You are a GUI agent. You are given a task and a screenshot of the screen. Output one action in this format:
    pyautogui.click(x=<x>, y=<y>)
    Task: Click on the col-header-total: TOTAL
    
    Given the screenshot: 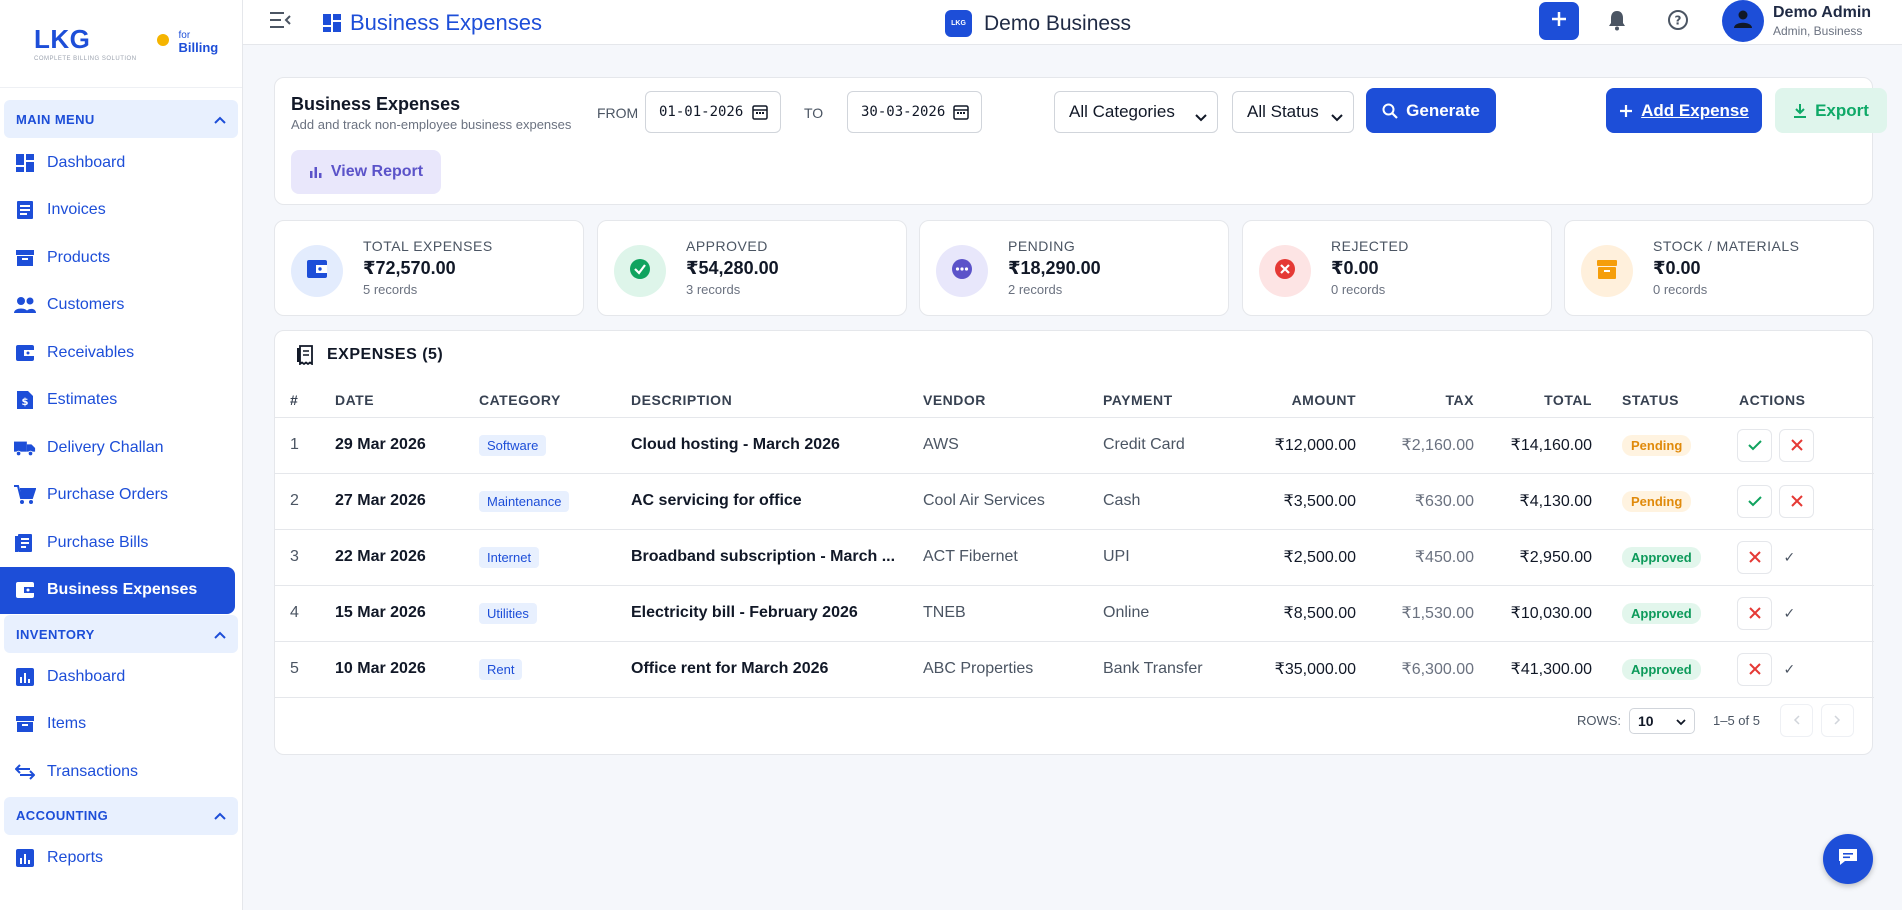 What is the action you would take?
    pyautogui.click(x=1548, y=400)
    